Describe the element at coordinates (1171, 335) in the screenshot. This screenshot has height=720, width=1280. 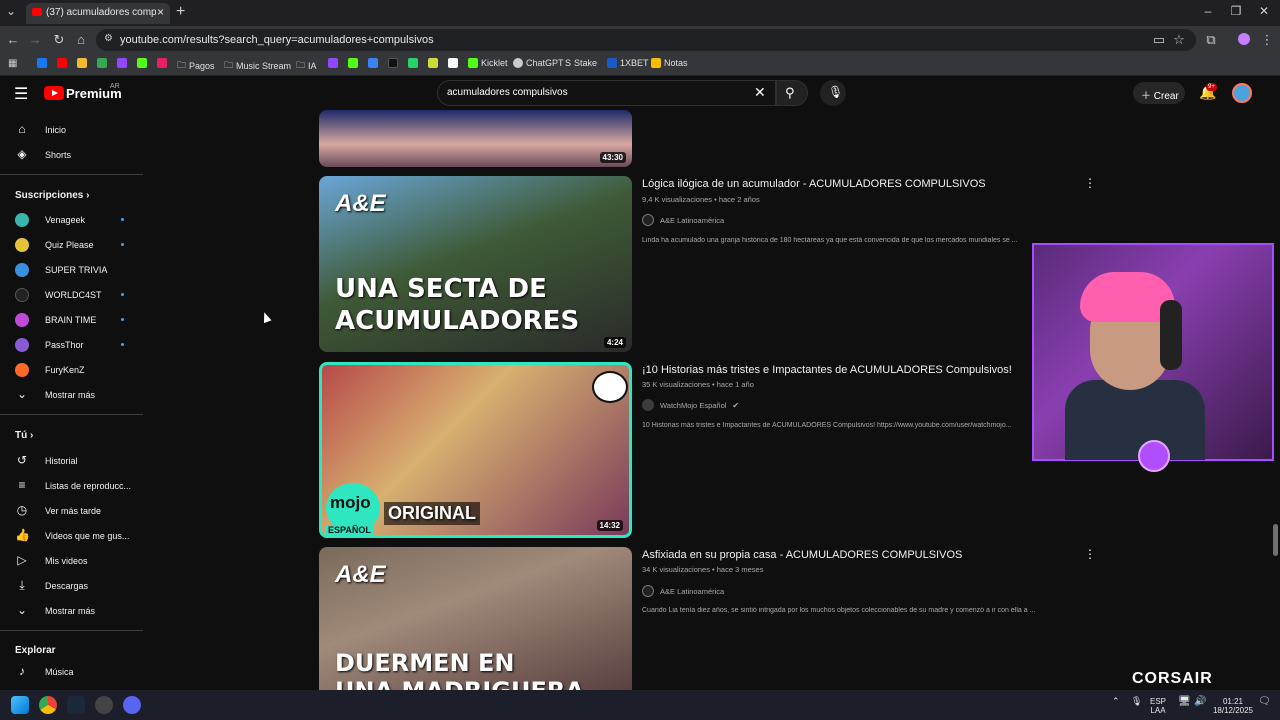
I see `headphones-icon` at that location.